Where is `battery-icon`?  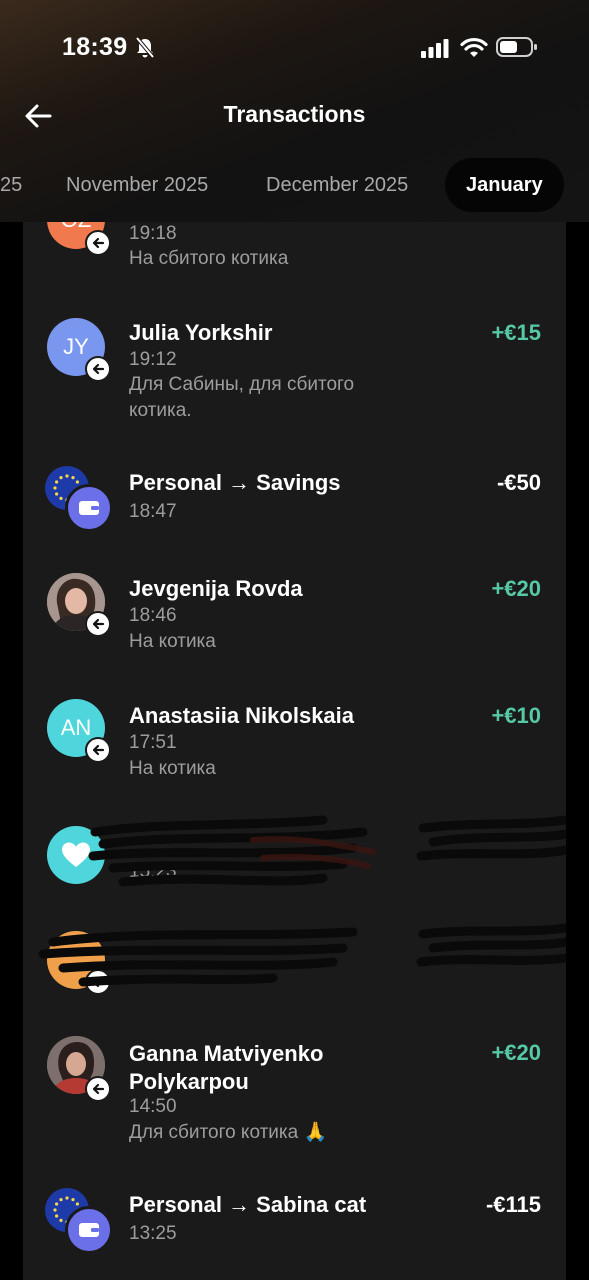
battery-icon is located at coordinates (516, 47).